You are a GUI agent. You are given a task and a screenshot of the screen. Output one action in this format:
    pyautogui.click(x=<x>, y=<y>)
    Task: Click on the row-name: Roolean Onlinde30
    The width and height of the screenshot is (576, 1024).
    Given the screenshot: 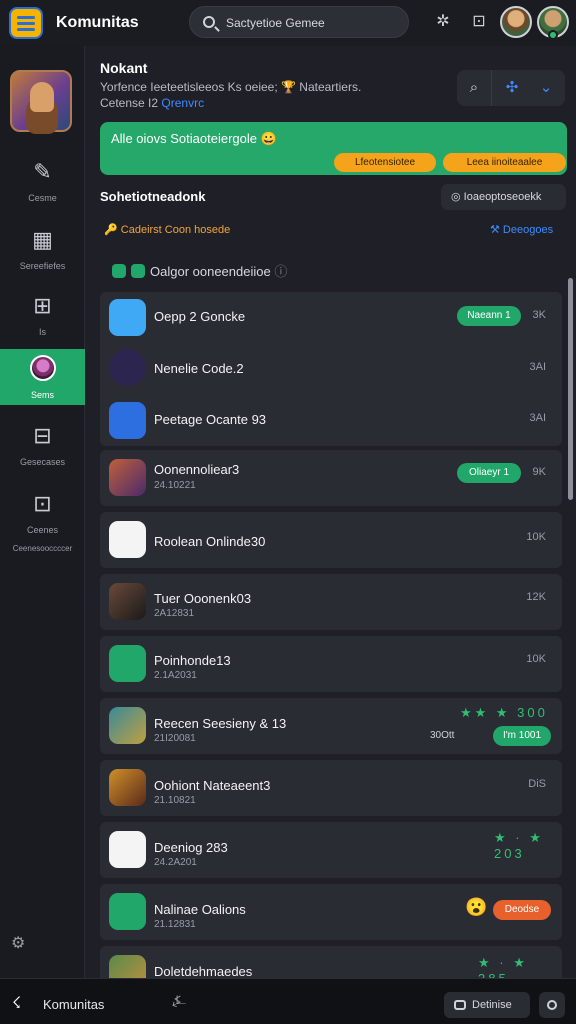 What is the action you would take?
    pyautogui.click(x=209, y=541)
    